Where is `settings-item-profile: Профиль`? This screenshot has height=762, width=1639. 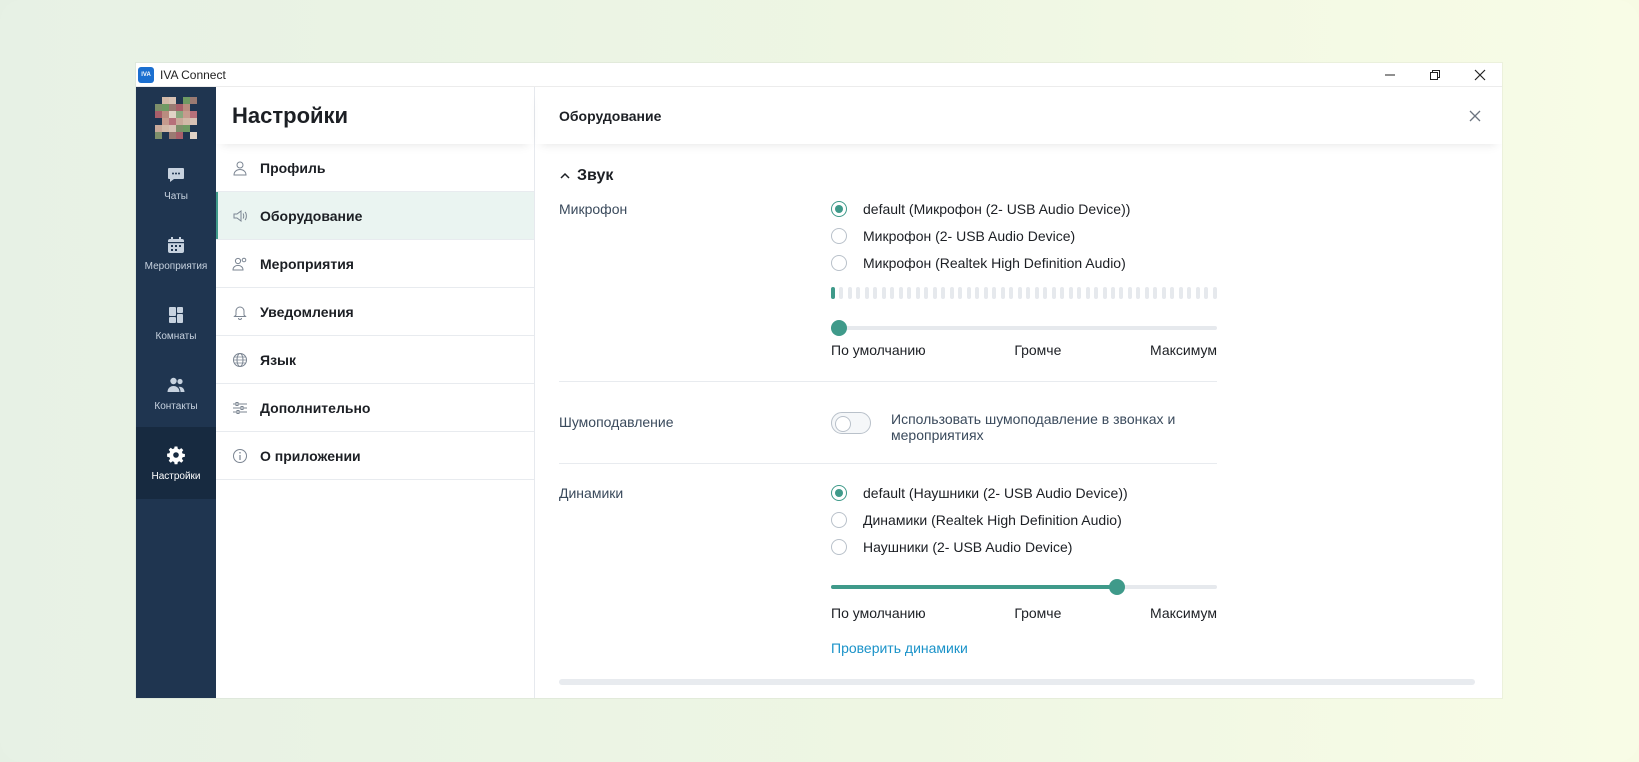 settings-item-profile: Профиль is located at coordinates (375, 168).